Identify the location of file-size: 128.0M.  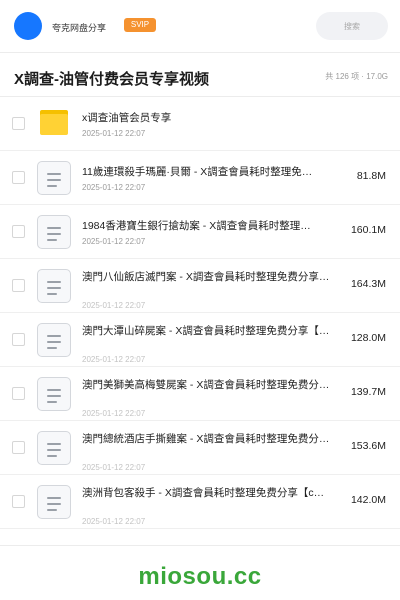
(368, 338).